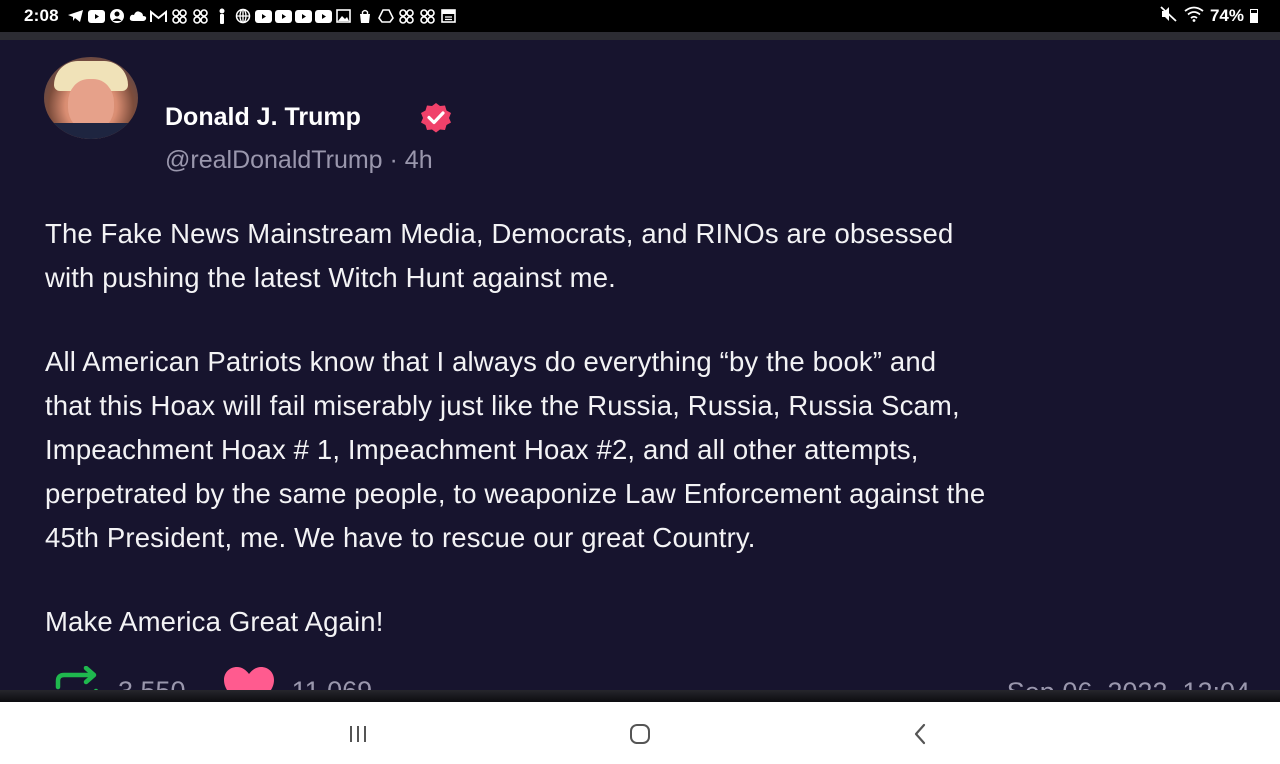 This screenshot has width=1280, height=764. I want to click on top-divider, so click(640, 36).